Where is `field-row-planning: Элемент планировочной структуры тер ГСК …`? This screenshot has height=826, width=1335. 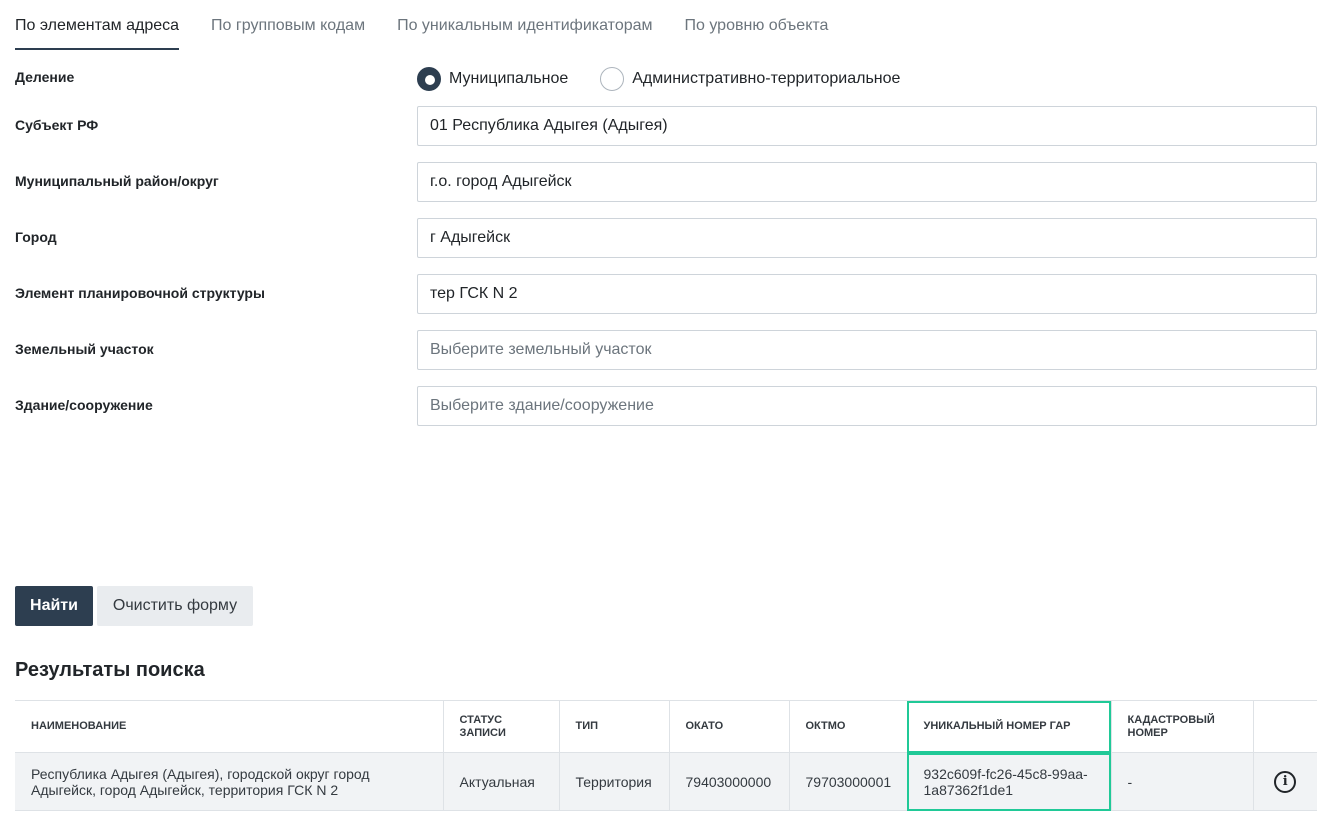 field-row-planning: Элемент планировочной структуры тер ГСК … is located at coordinates (666, 294).